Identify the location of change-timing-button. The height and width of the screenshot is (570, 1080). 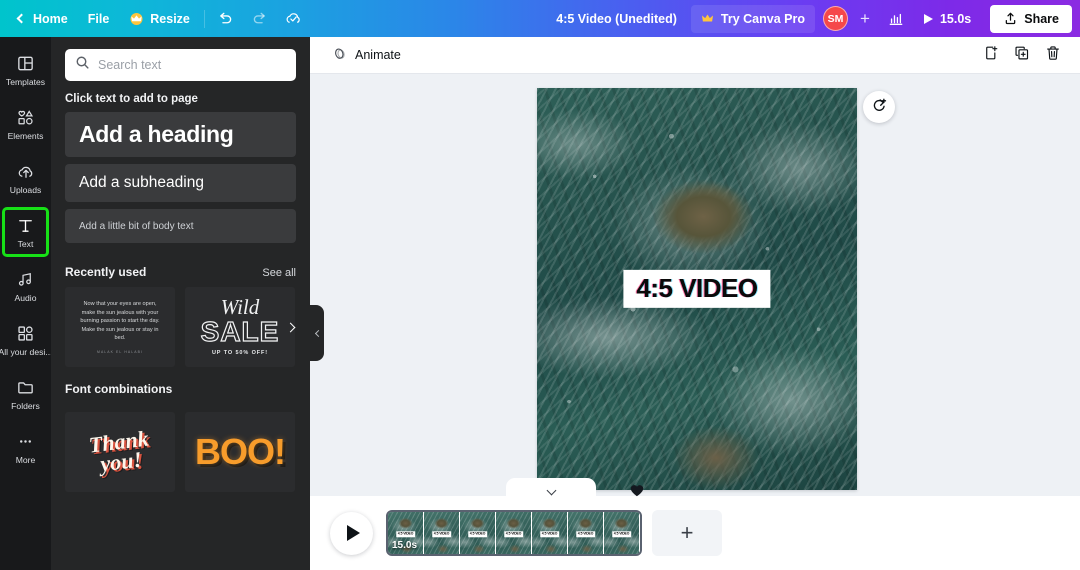
(879, 107).